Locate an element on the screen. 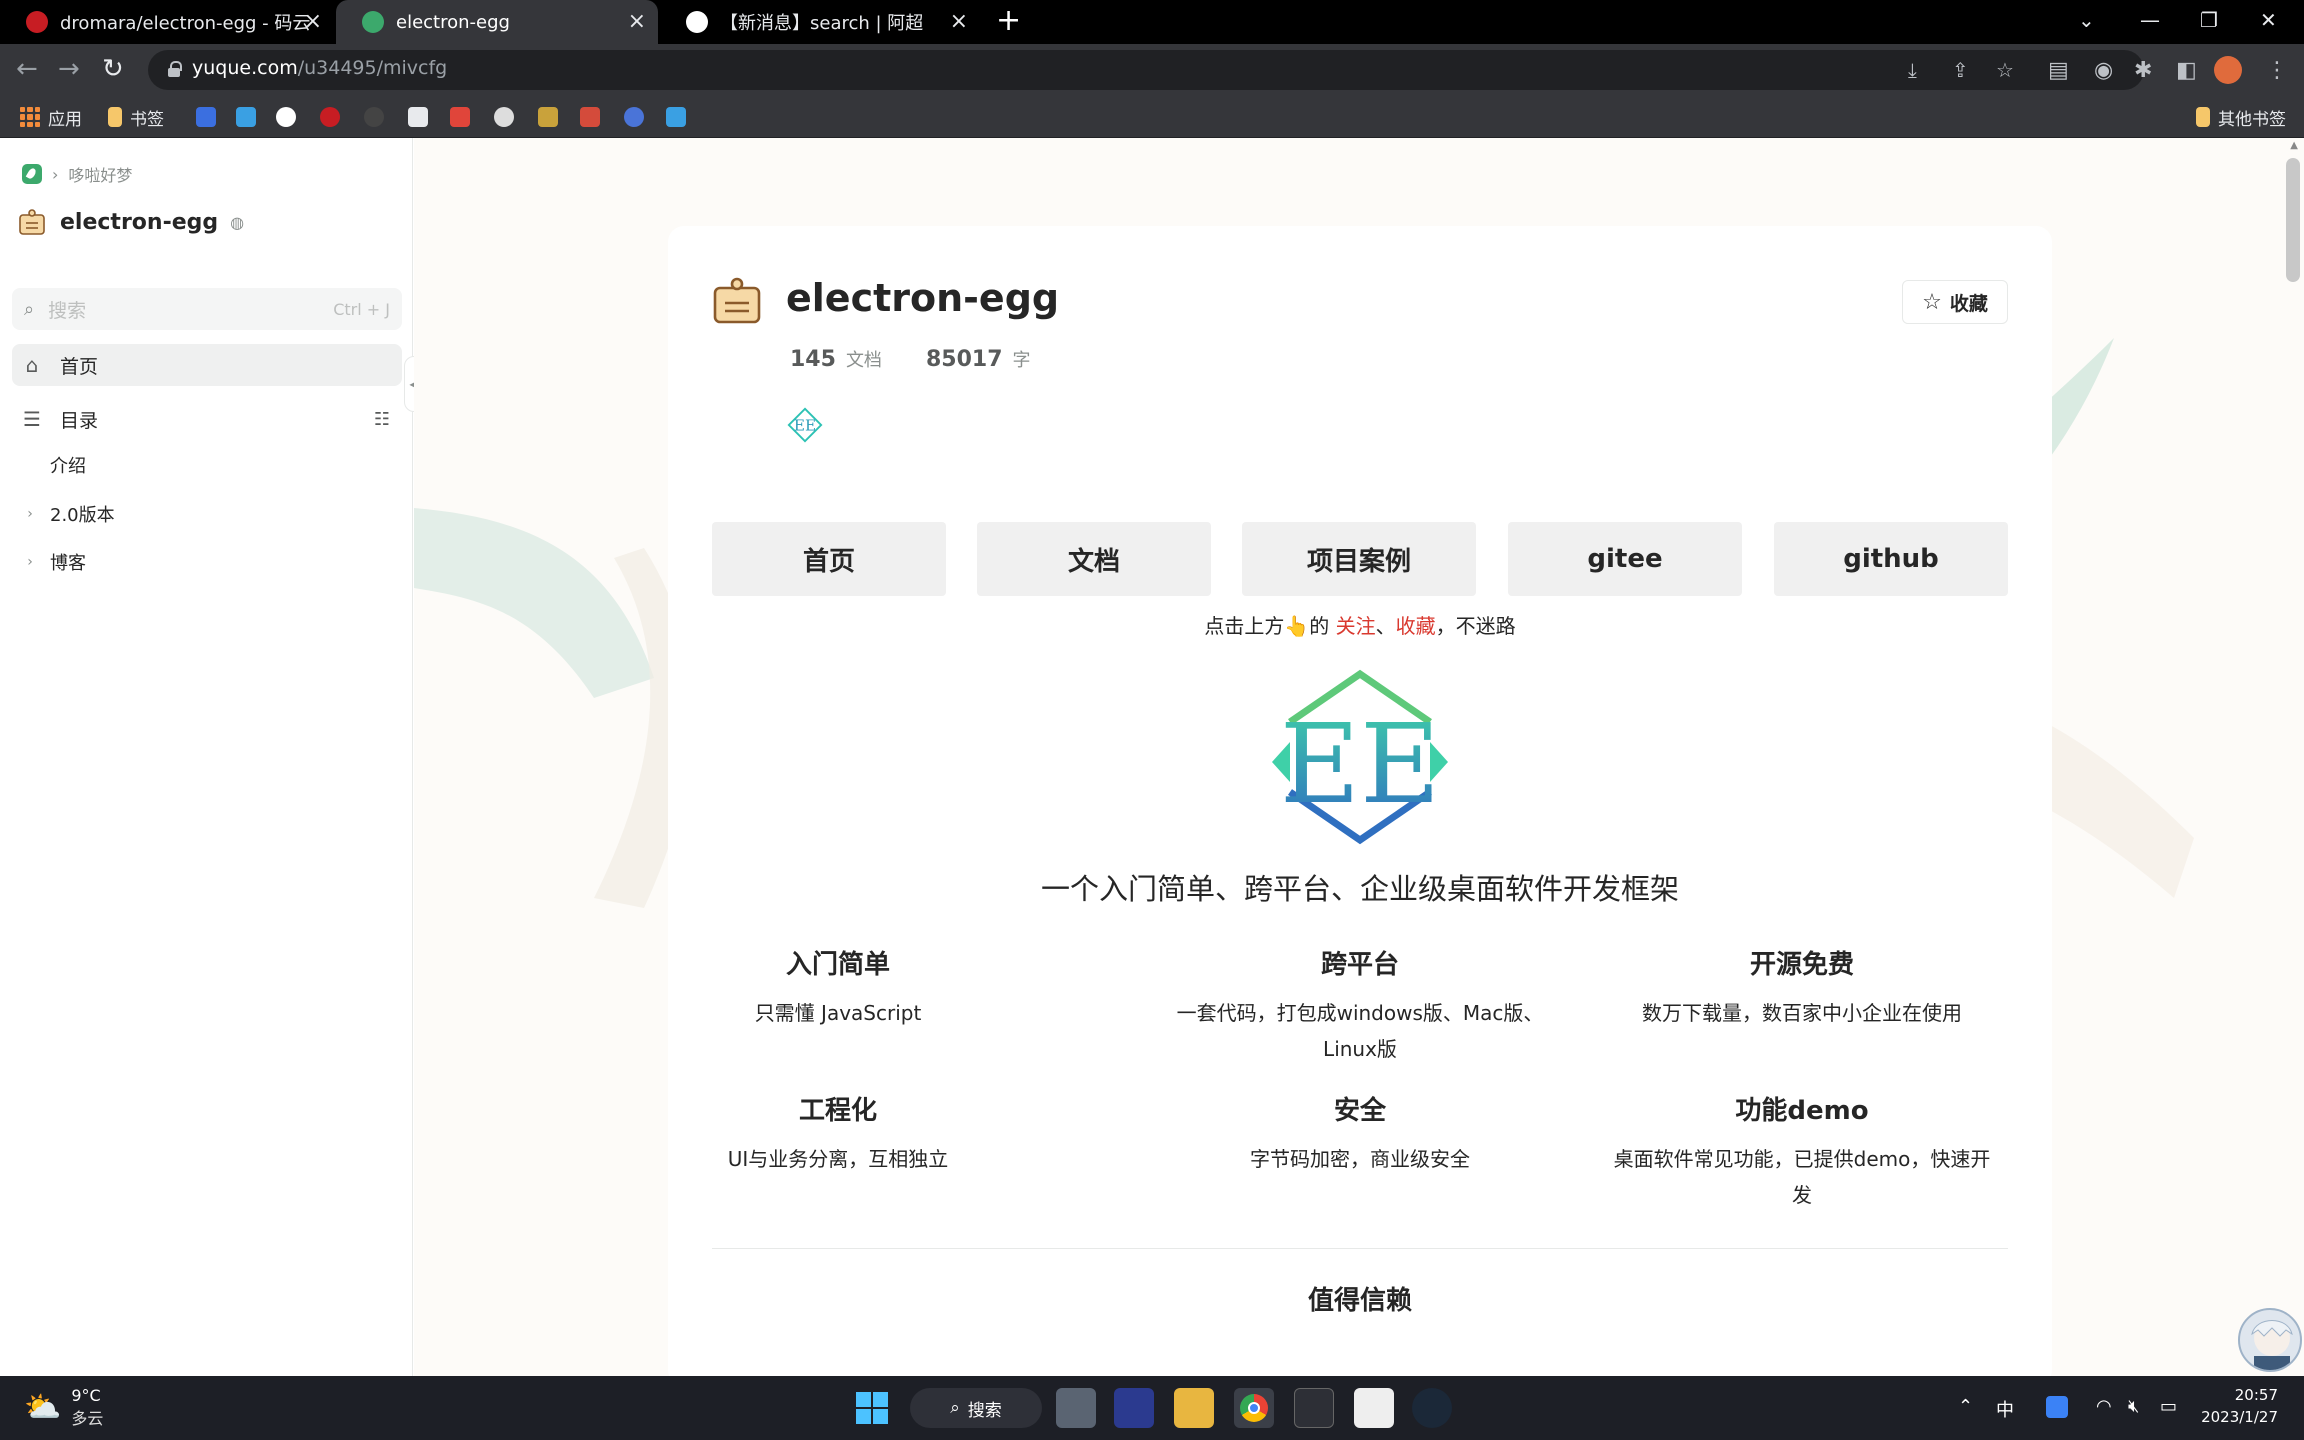  bilibili-bookmark-icon is located at coordinates (250, 117).